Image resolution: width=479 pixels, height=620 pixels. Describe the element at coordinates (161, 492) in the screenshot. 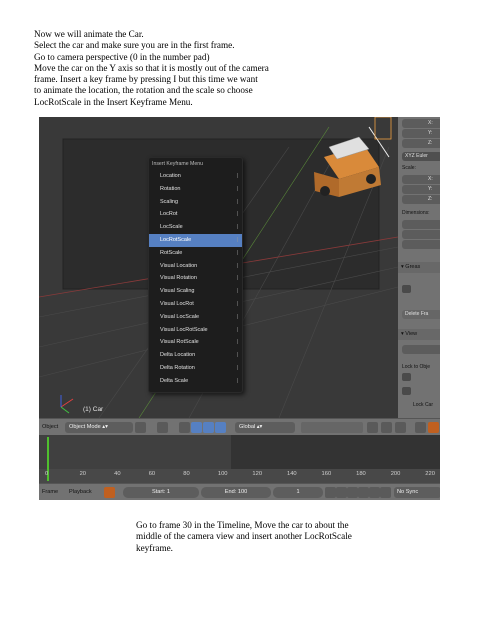

I see `start-frame-field: Start: 1` at that location.